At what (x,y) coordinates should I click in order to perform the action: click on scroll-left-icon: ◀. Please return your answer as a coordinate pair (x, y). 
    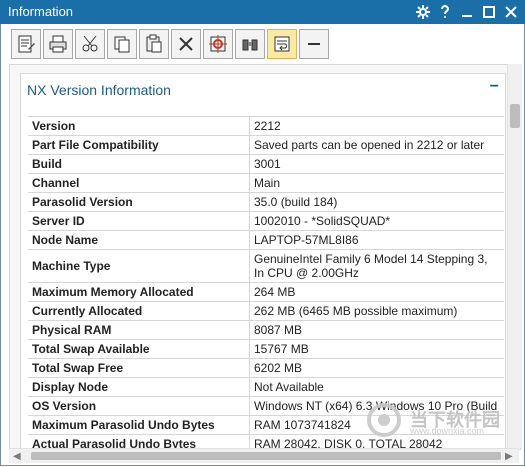
    Looking at the image, I should click on (18, 456).